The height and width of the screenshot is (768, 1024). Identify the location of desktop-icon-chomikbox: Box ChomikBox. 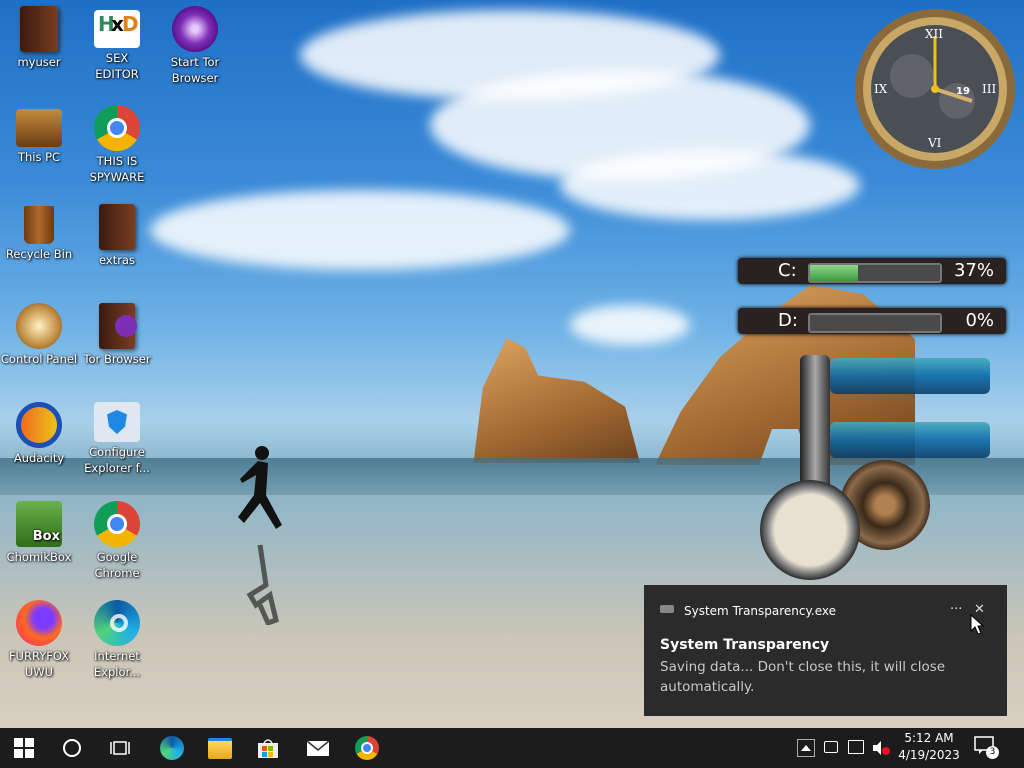
(39, 530).